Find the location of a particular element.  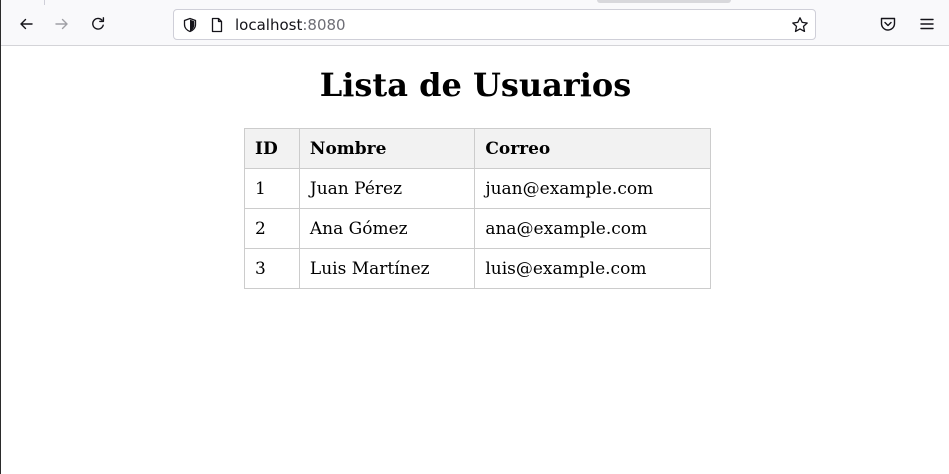

forward-button is located at coordinates (62, 24).